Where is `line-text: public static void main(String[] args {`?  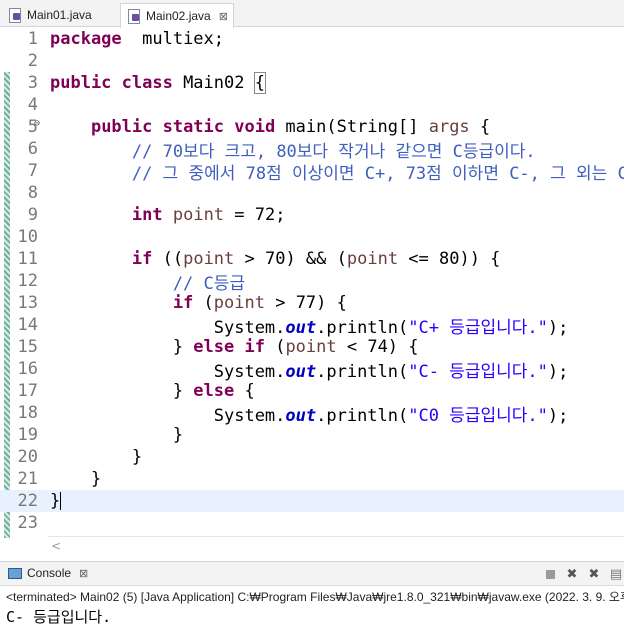 line-text: public static void main(String[] args { is located at coordinates (270, 127).